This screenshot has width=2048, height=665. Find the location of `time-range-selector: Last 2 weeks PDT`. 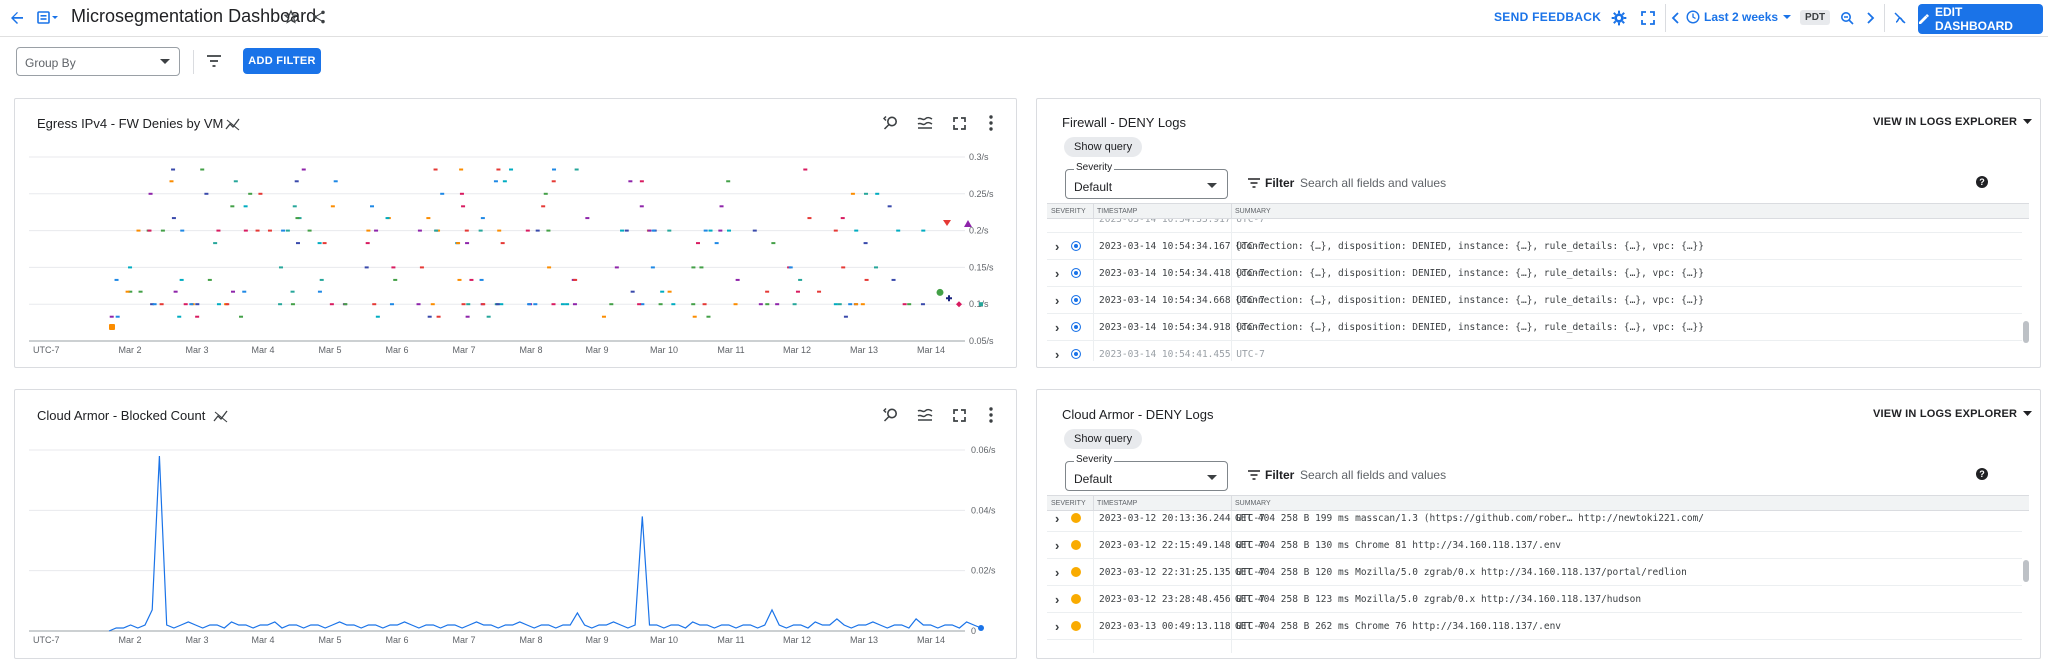

time-range-selector: Last 2 weeks PDT is located at coordinates (1758, 17).